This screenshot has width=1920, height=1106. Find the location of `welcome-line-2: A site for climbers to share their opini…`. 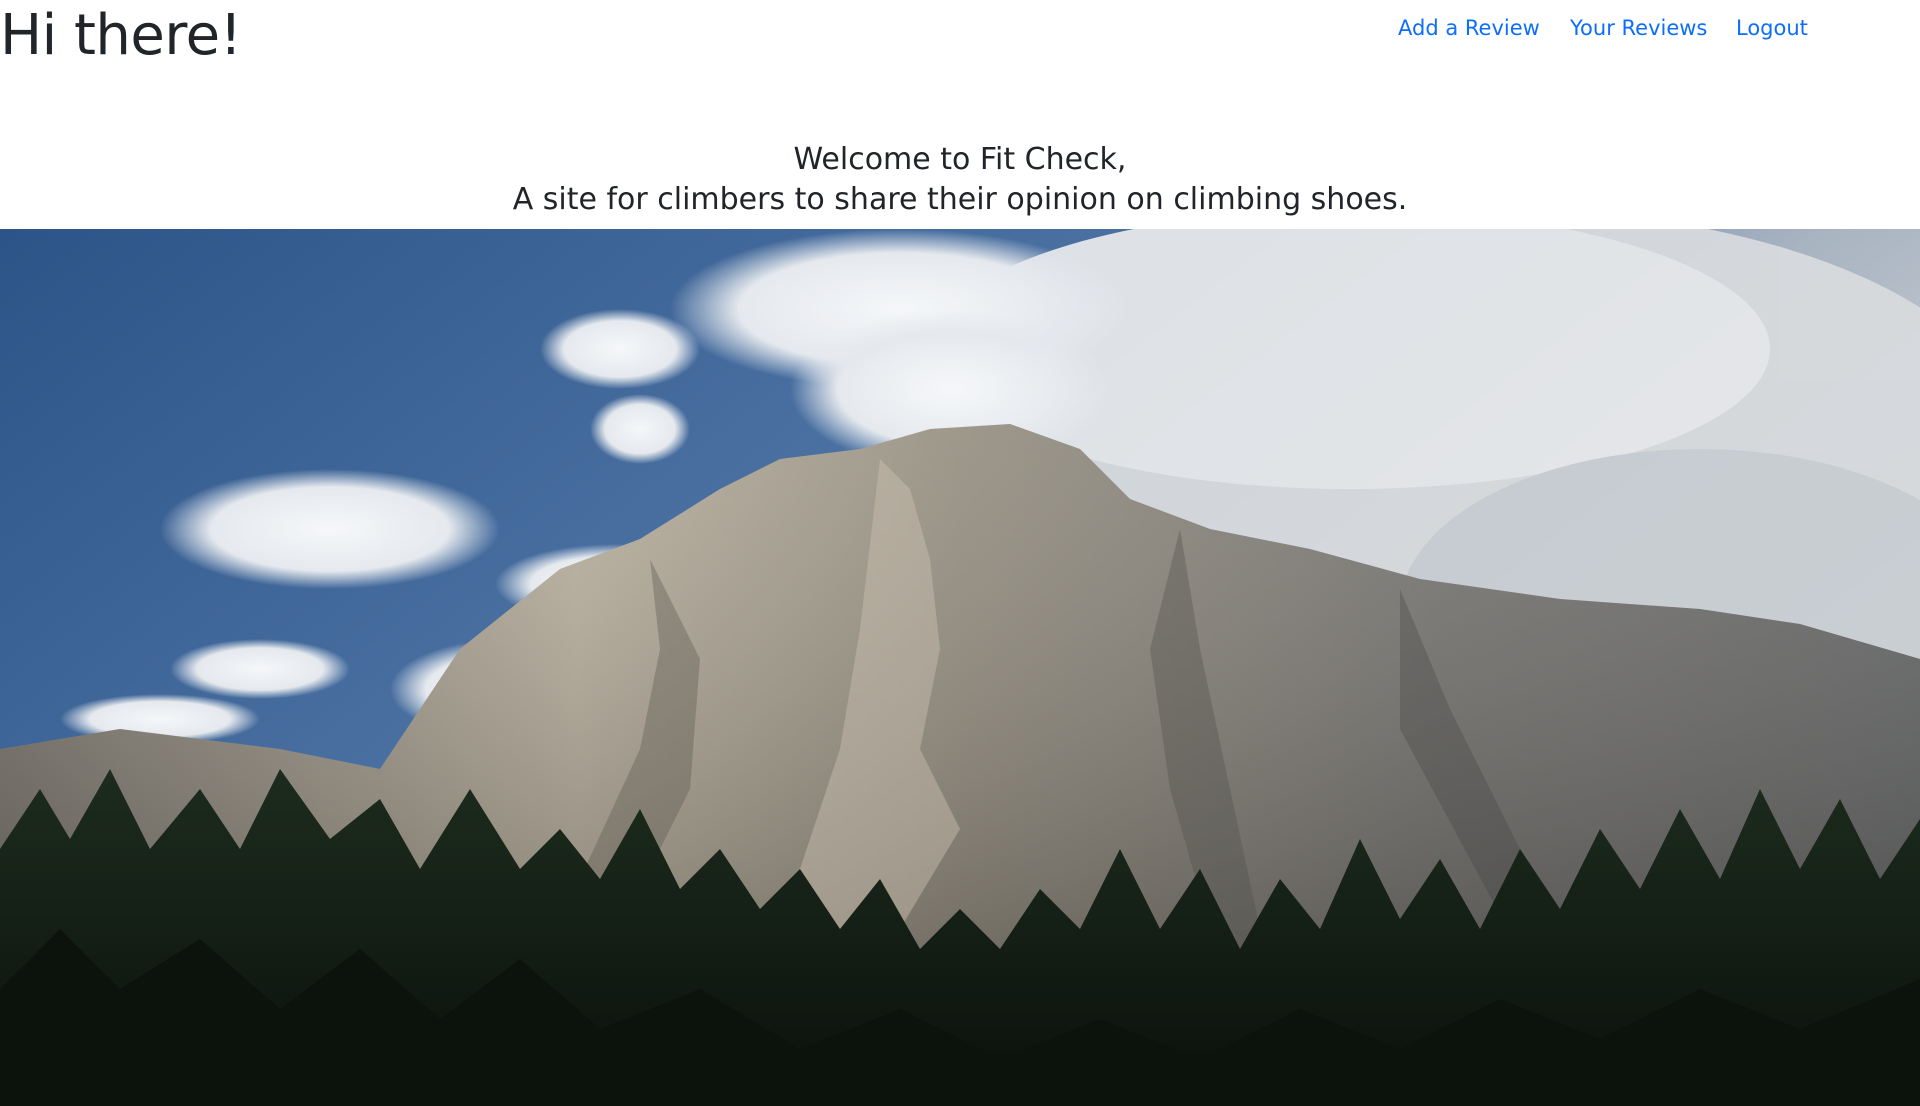

welcome-line-2: A site for climbers to share their opini… is located at coordinates (960, 199).